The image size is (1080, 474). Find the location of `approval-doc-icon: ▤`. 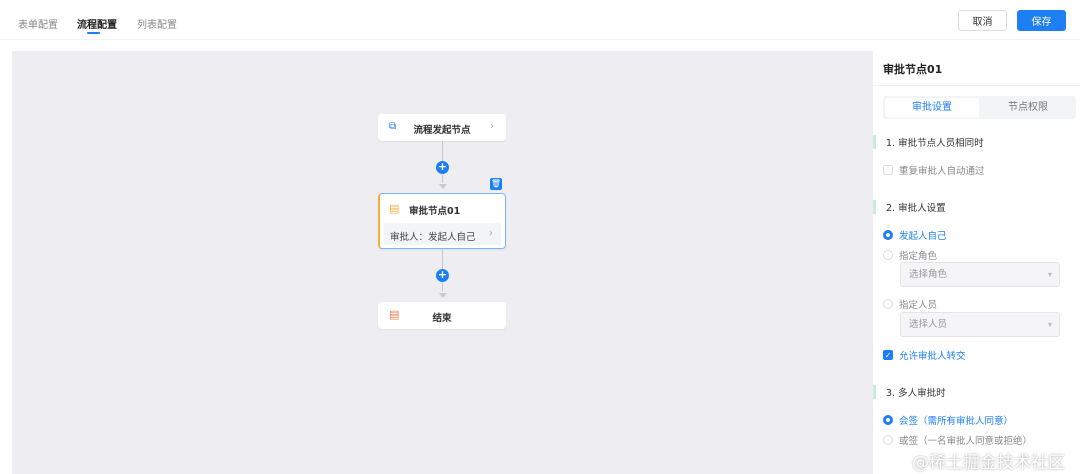

approval-doc-icon: ▤ is located at coordinates (394, 208).